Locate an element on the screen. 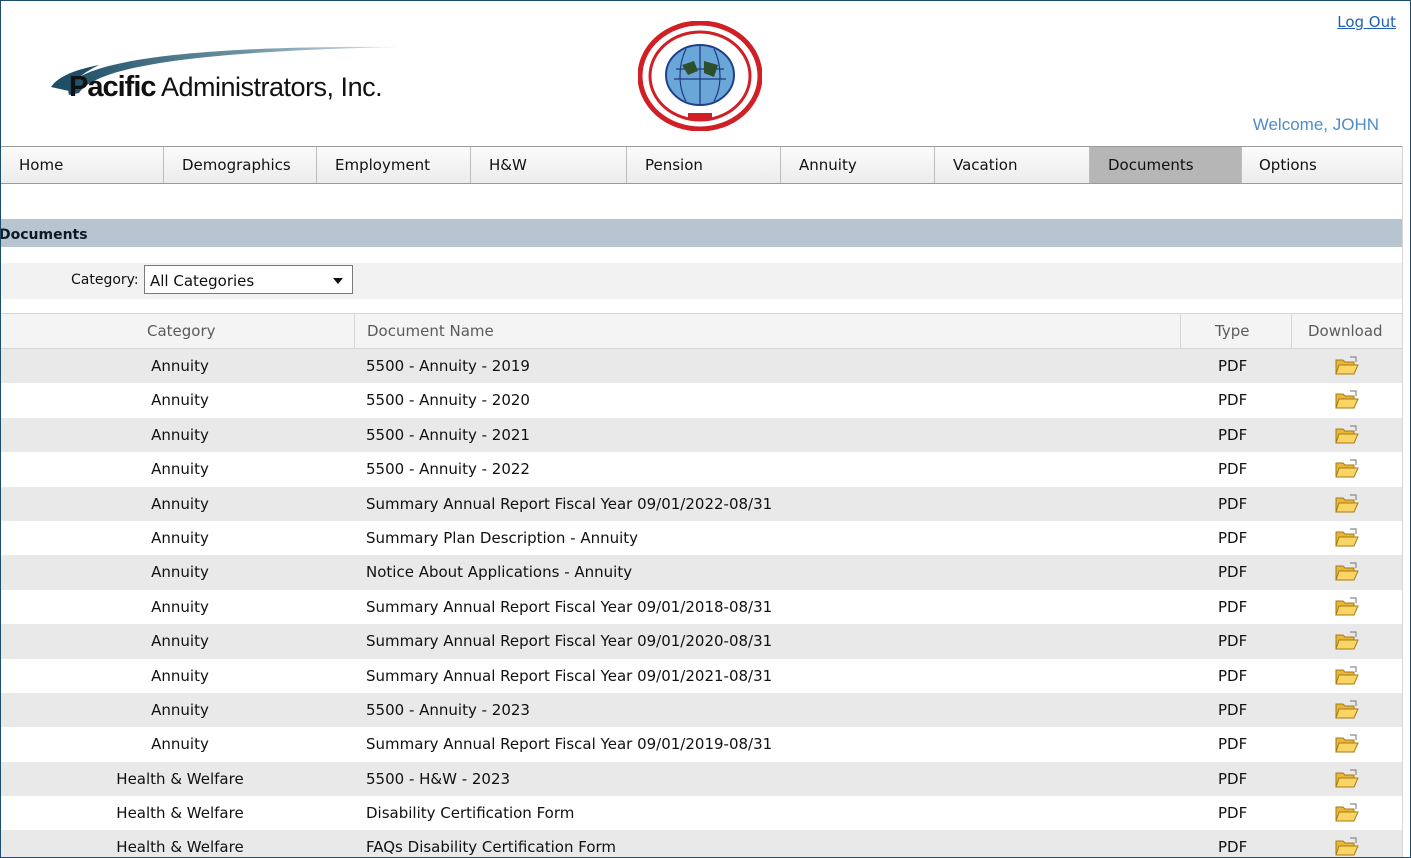  document-name-cell: 5500 - Annuity - 2019 is located at coordinates (448, 366).